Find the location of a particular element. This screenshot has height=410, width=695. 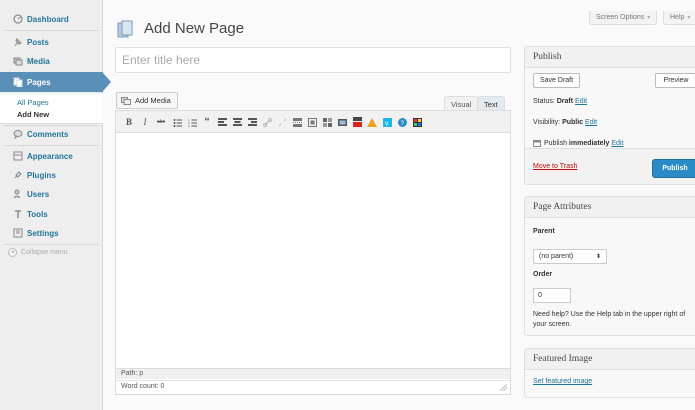

tab-visual: Visual is located at coordinates (461, 103).